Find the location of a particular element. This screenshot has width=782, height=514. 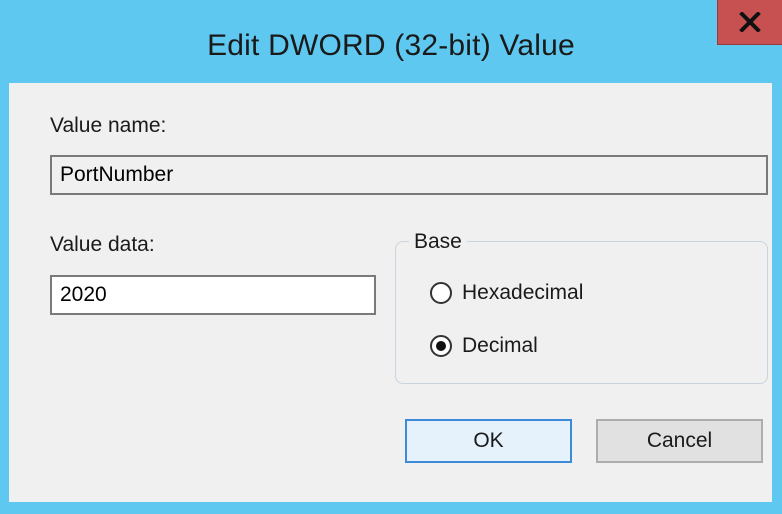

ok-button: OK is located at coordinates (488, 441).